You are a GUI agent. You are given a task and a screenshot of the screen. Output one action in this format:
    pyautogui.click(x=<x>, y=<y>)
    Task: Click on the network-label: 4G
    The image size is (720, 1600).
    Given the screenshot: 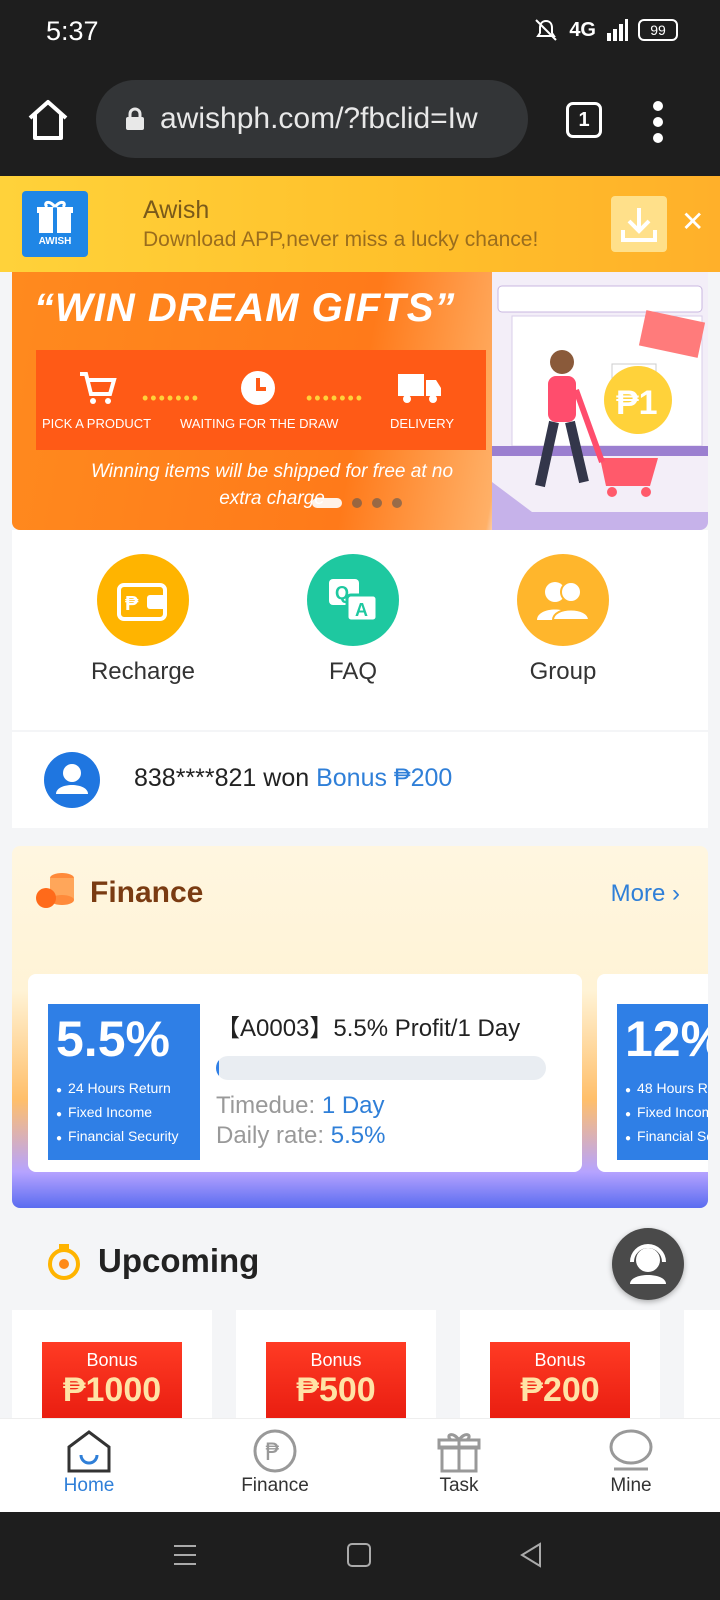 What is the action you would take?
    pyautogui.click(x=582, y=29)
    